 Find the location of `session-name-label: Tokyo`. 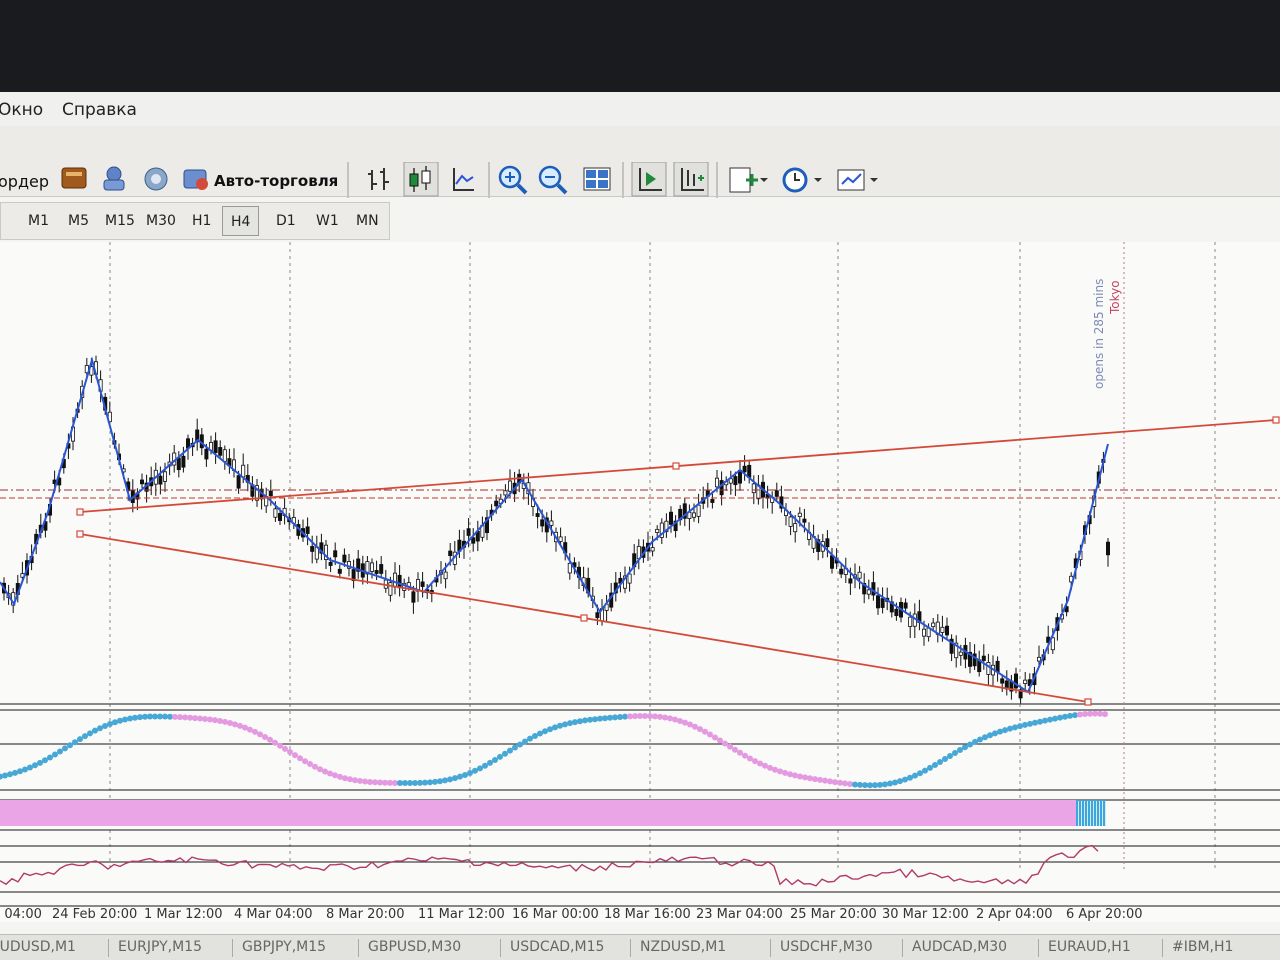

session-name-label: Tokyo is located at coordinates (1115, 297).